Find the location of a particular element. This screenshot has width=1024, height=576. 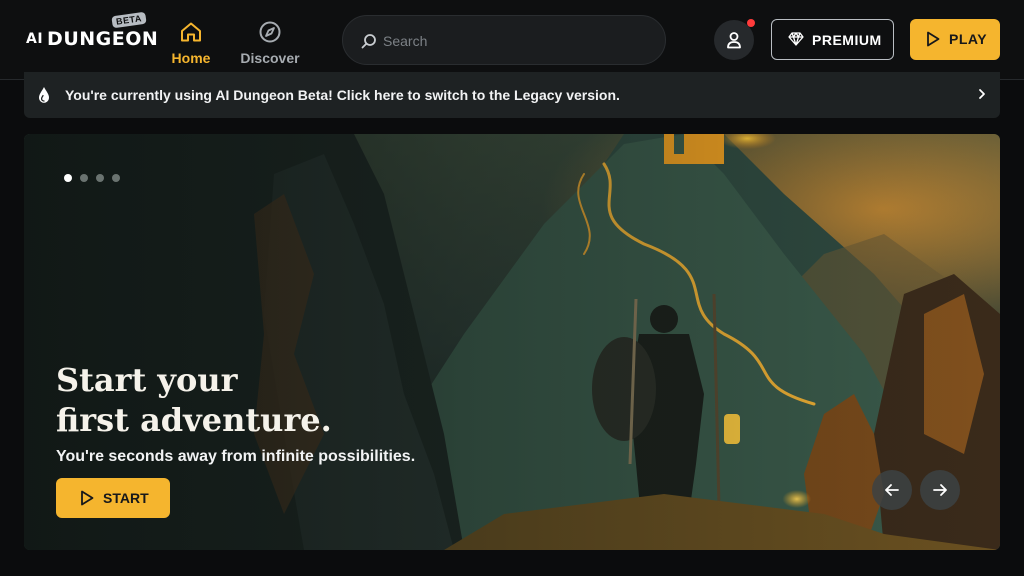

play-button: PLAY is located at coordinates (955, 39).